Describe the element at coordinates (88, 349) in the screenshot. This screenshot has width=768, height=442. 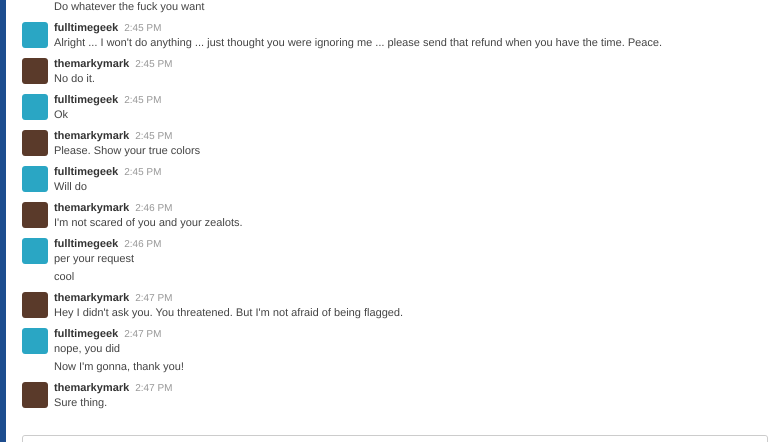
I see `message-text: nope, you did` at that location.